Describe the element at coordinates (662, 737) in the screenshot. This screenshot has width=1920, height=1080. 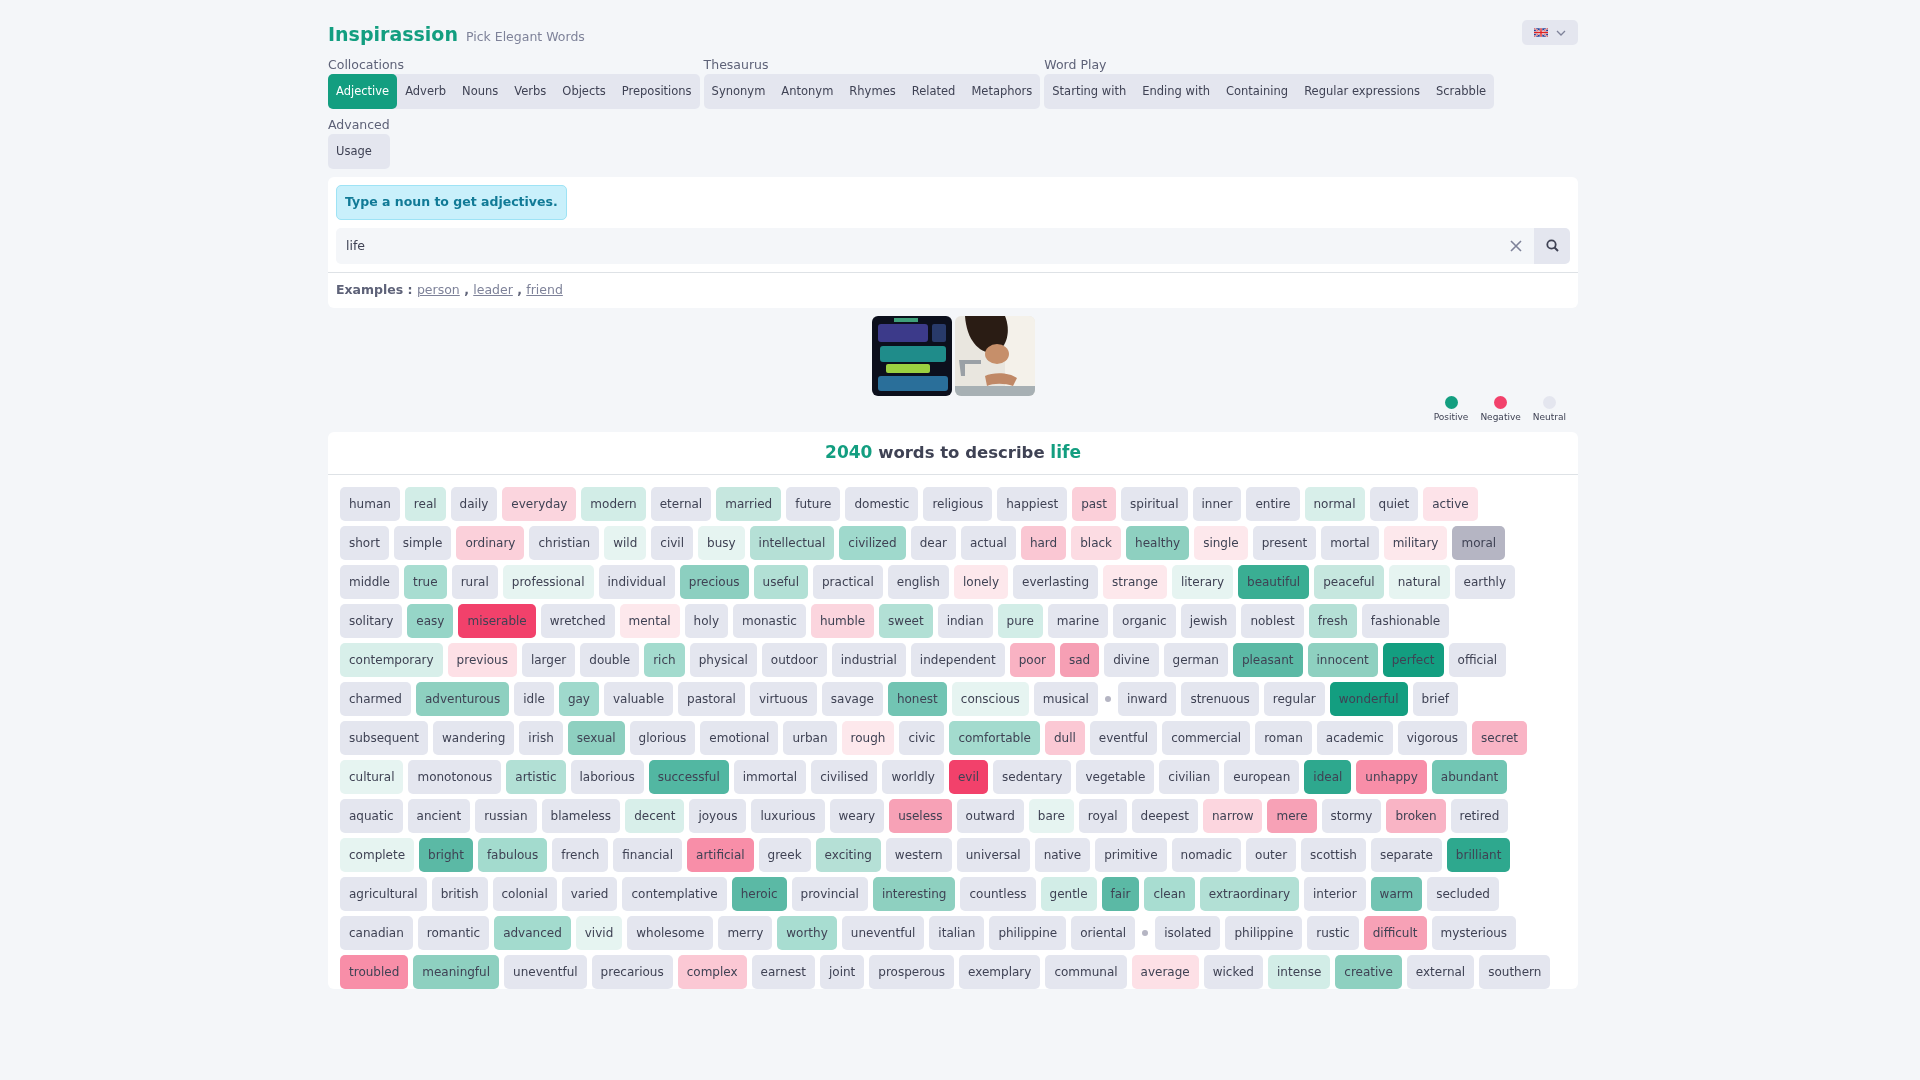
I see `word-tag: glorious` at that location.